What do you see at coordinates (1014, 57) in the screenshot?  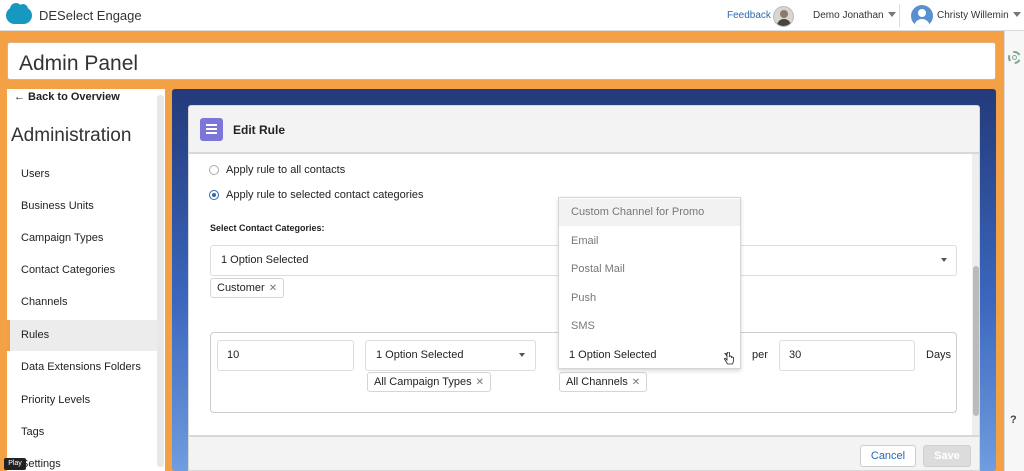 I see `gear-icon` at bounding box center [1014, 57].